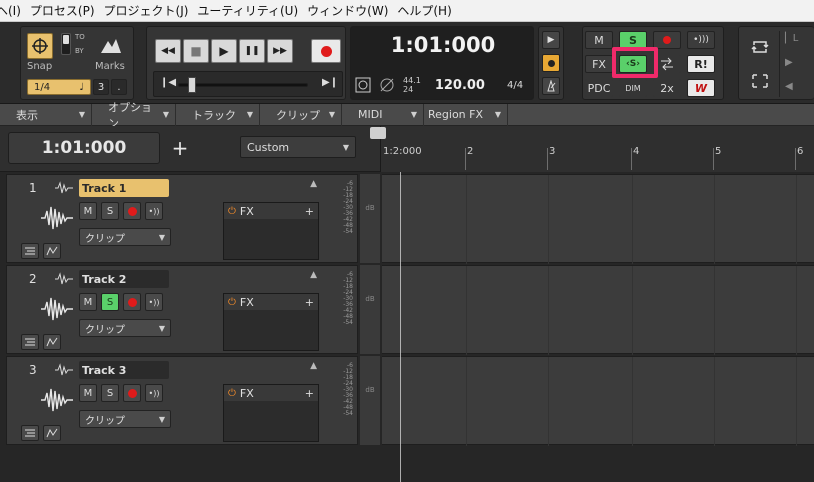 This screenshot has width=814, height=482. What do you see at coordinates (180, 148) in the screenshot?
I see `add-track-button: +` at bounding box center [180, 148].